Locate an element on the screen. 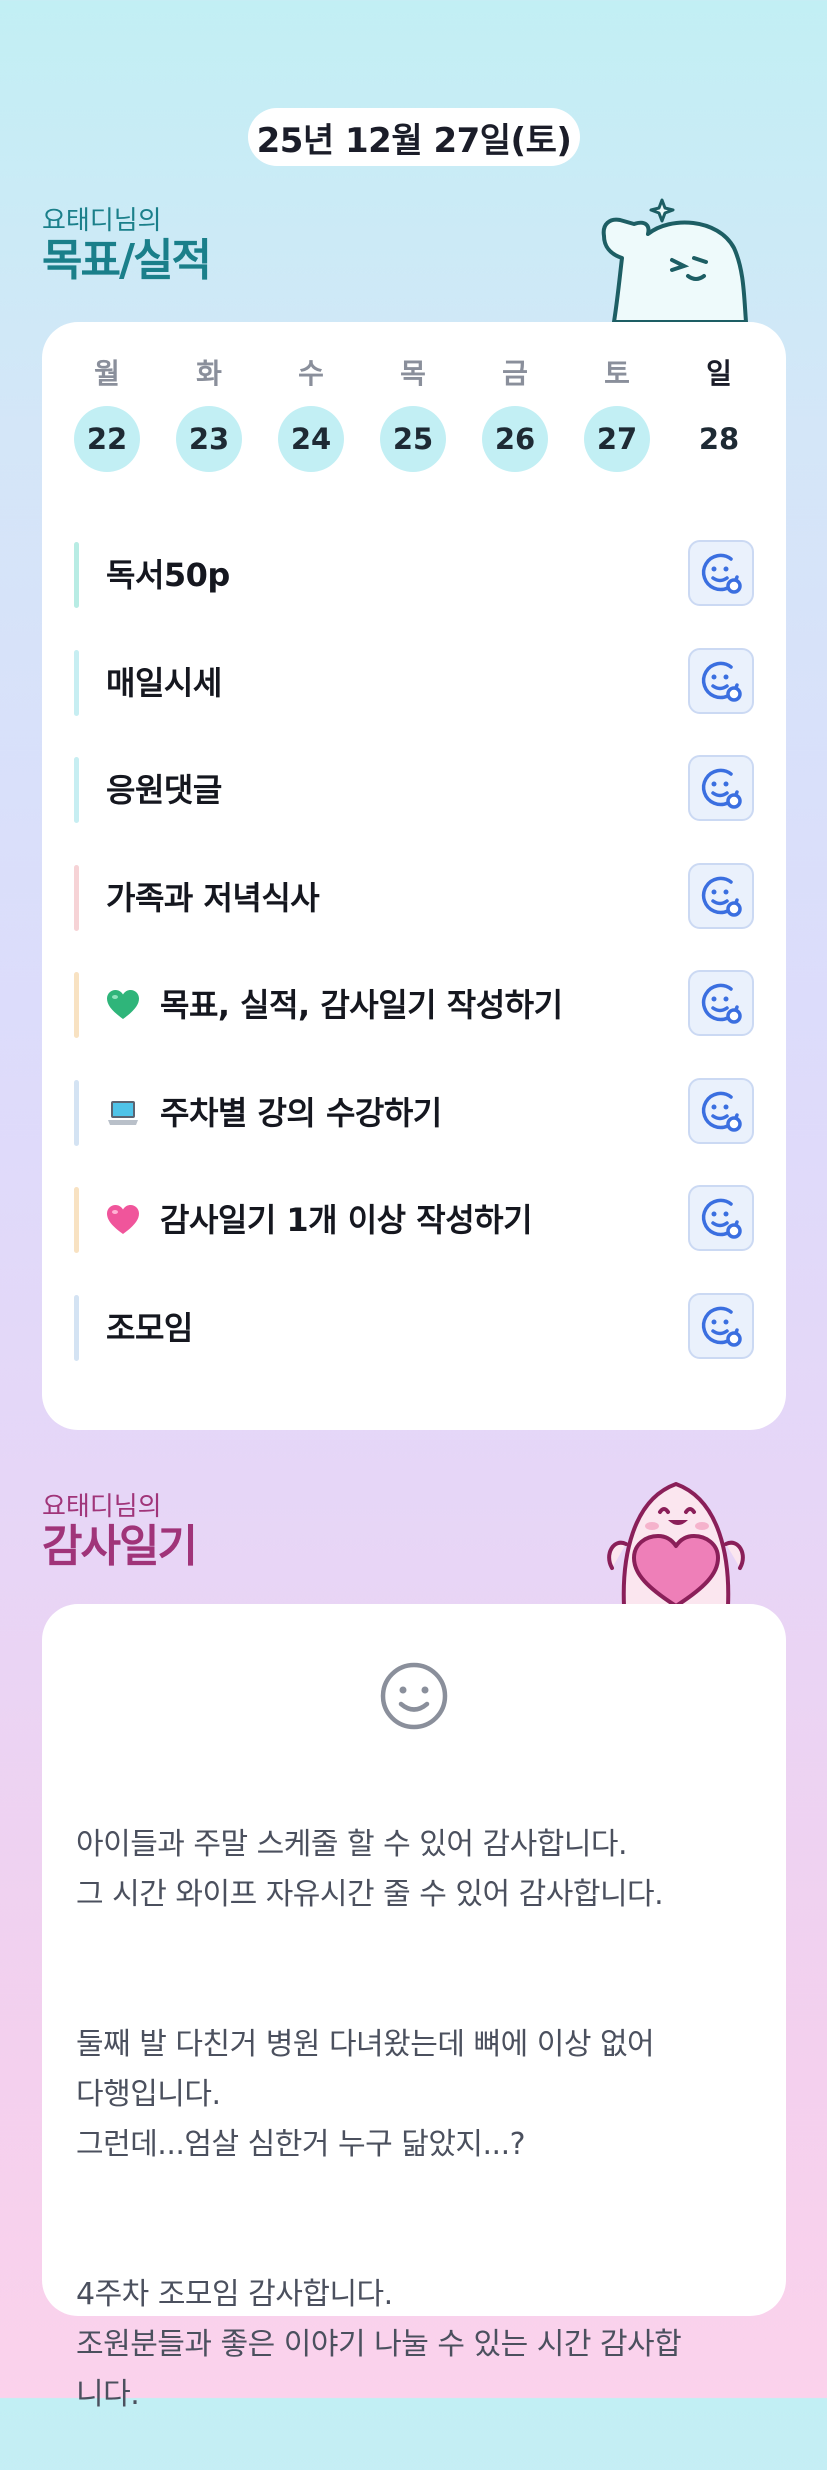 This screenshot has width=827, height=2470. goal-text: 가족과 저녁식사 is located at coordinates (213, 898).